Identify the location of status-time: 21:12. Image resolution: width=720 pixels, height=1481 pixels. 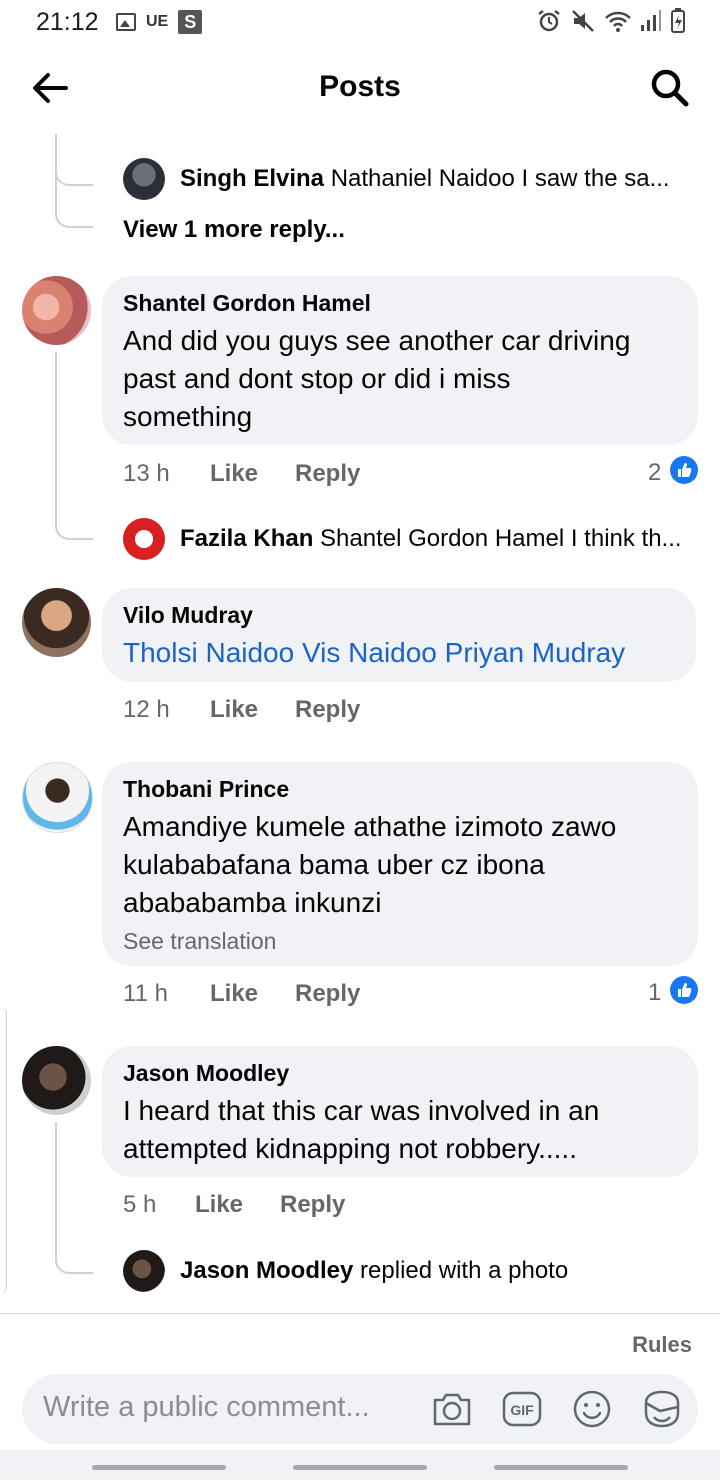
(67, 22).